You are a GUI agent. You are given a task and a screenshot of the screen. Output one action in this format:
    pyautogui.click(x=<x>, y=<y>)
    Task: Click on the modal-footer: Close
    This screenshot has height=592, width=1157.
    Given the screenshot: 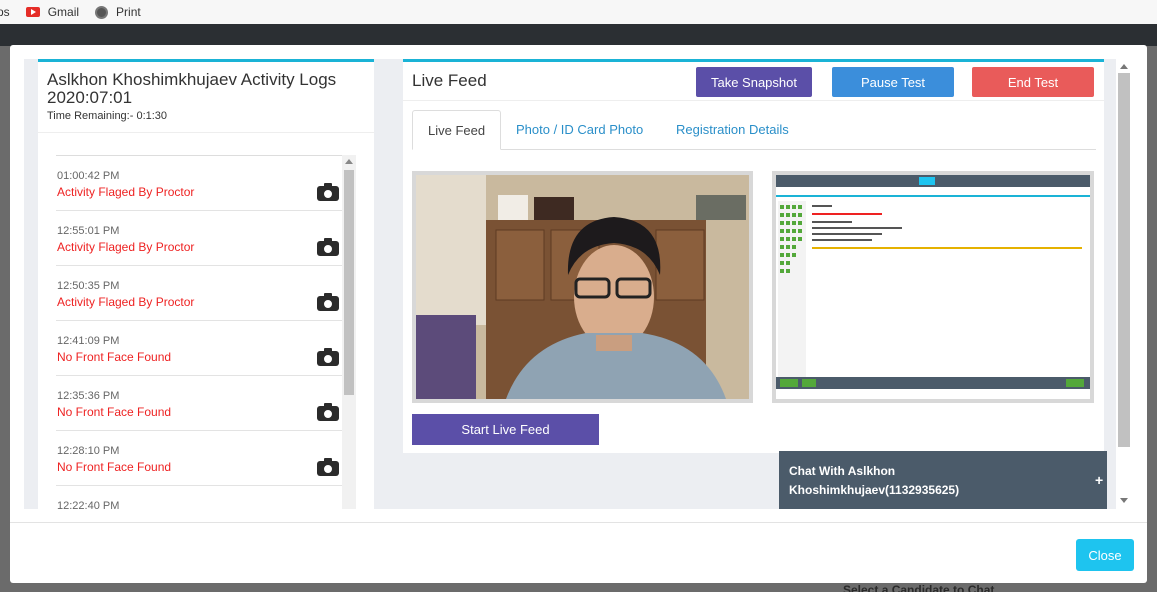 What is the action you would take?
    pyautogui.click(x=578, y=552)
    